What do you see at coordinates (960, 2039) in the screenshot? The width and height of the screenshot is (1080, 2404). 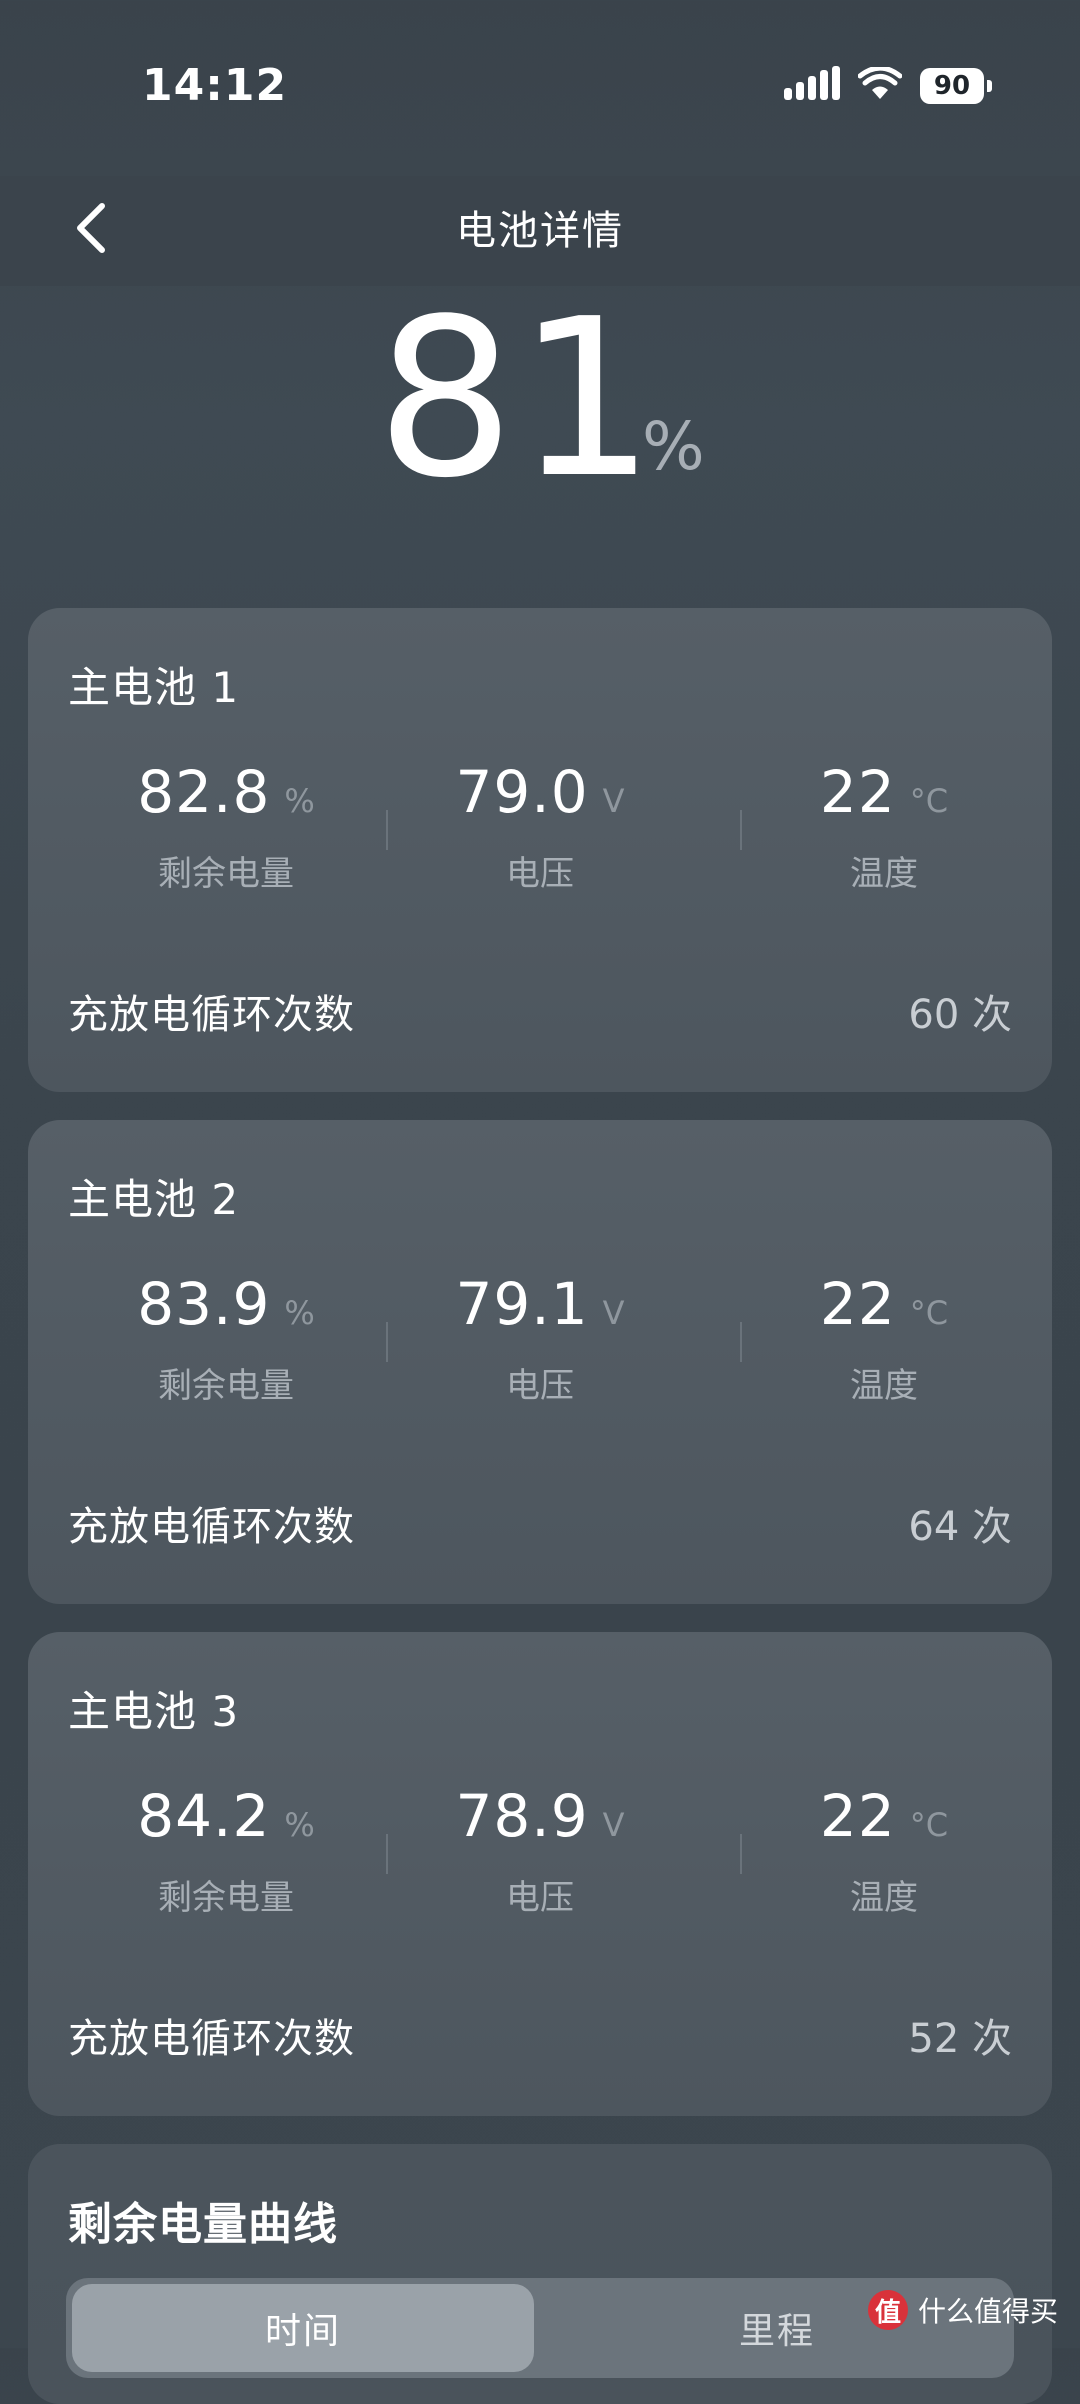 I see `cycle-count-value: 52 次` at bounding box center [960, 2039].